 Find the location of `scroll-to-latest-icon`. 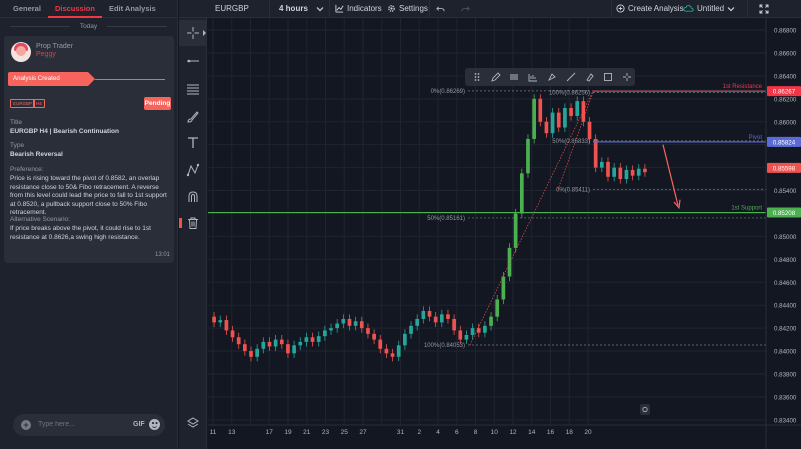

scroll-to-latest-icon is located at coordinates (645, 409).